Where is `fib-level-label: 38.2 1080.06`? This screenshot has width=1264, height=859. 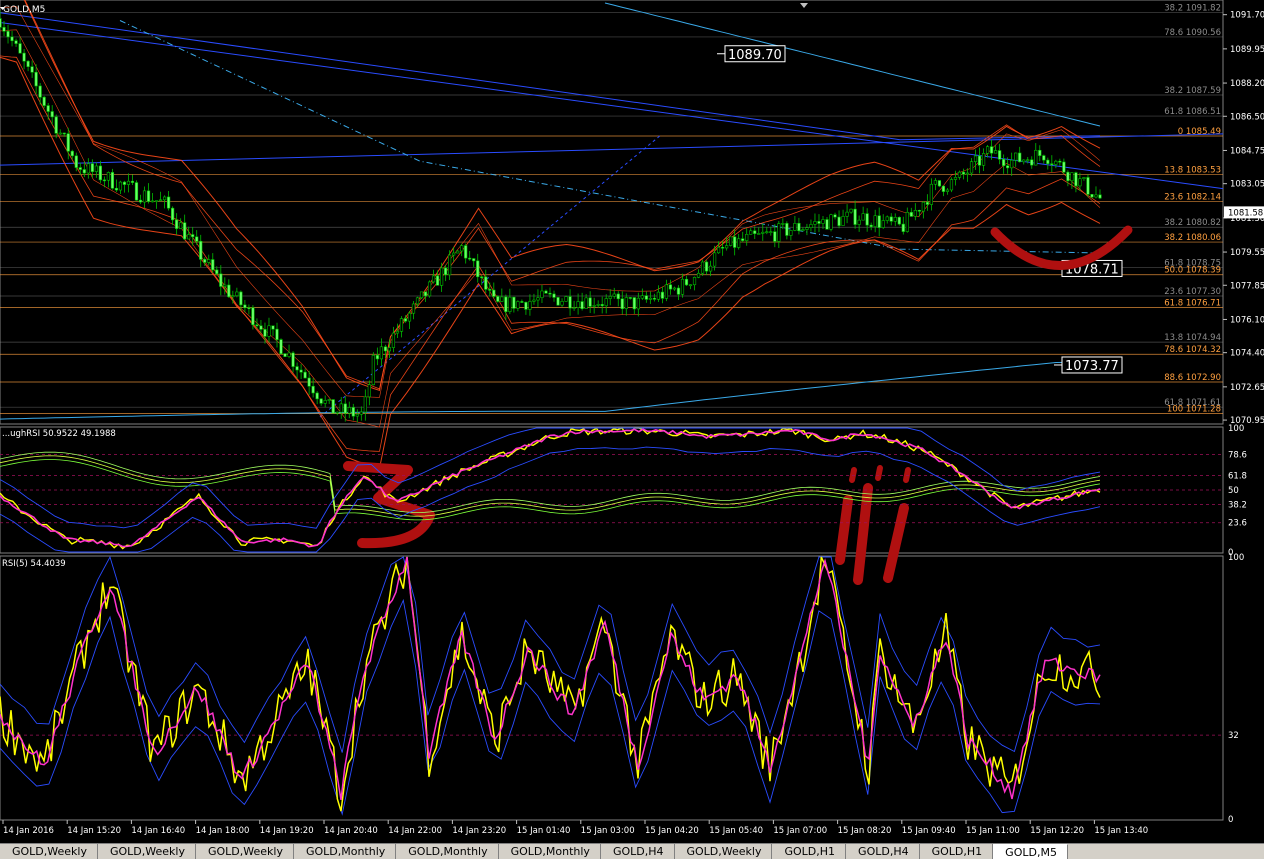 fib-level-label: 38.2 1080.06 is located at coordinates (1192, 238).